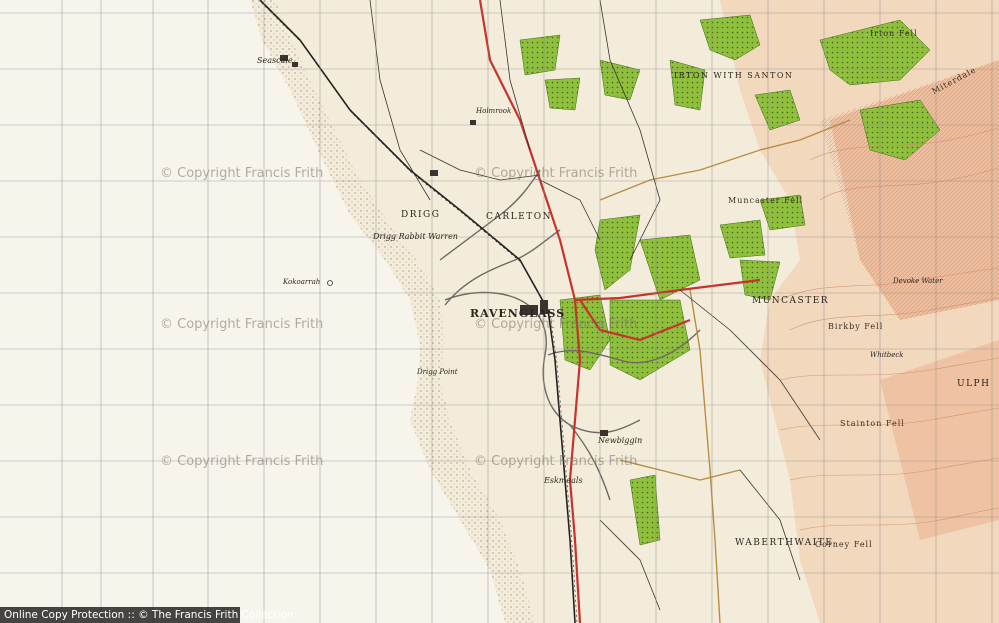 The height and width of the screenshot is (623, 999). What do you see at coordinates (887, 355) in the screenshot?
I see `place-whitbeck: Whitbeck` at bounding box center [887, 355].